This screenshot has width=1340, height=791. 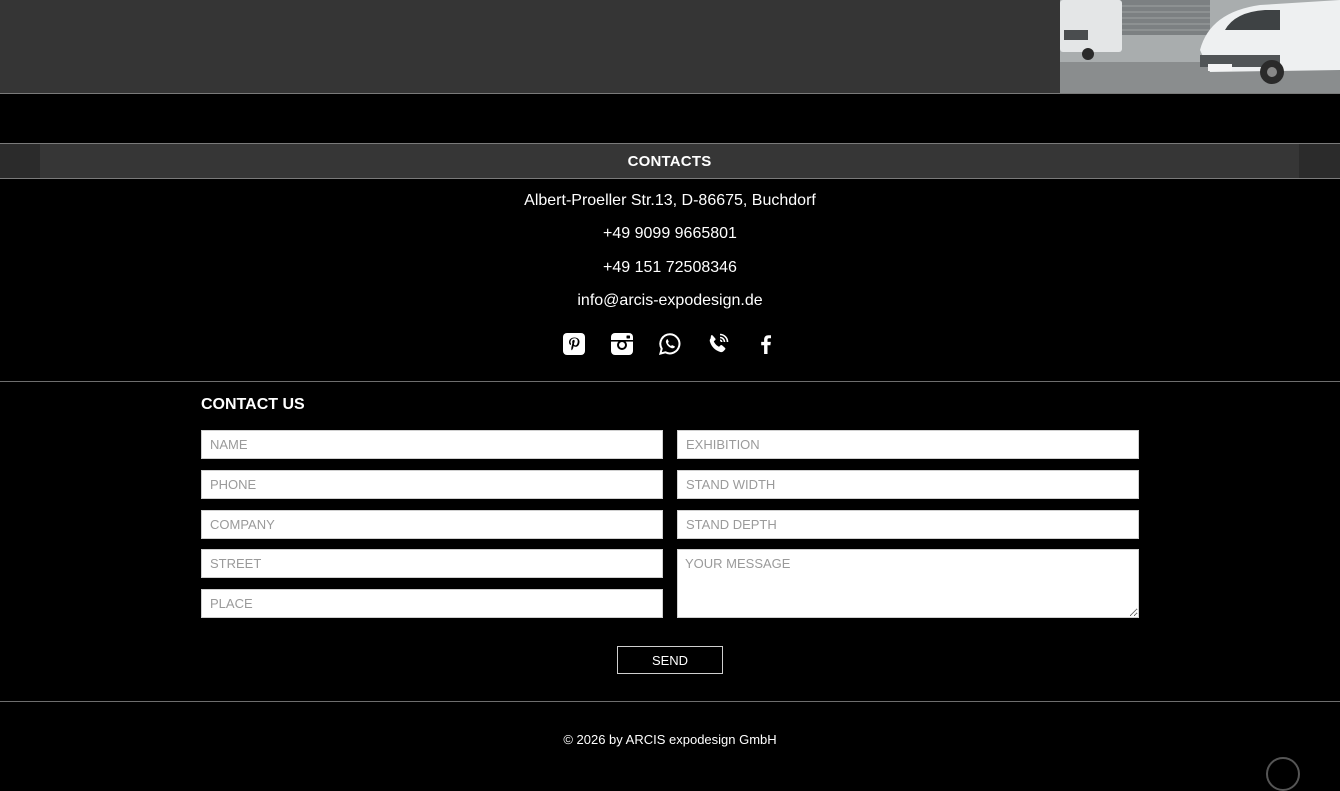 I want to click on contacts-header-bar: CONTACTS, so click(x=670, y=161).